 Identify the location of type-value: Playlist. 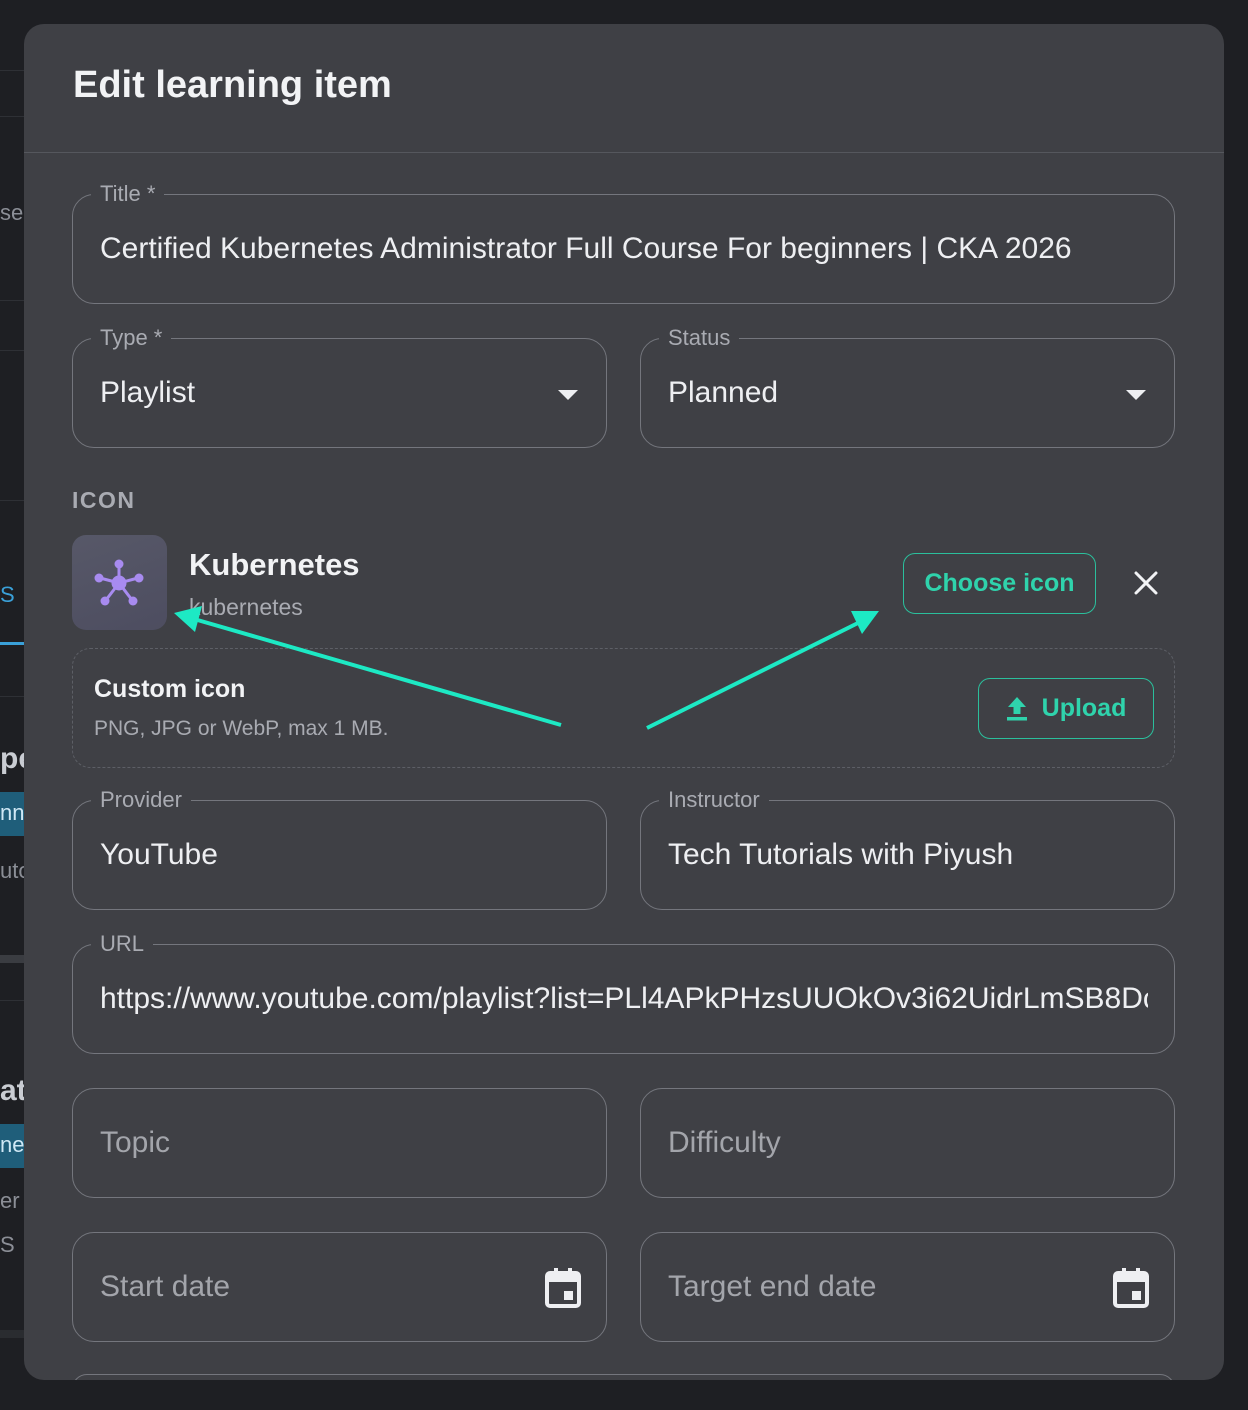
(148, 392).